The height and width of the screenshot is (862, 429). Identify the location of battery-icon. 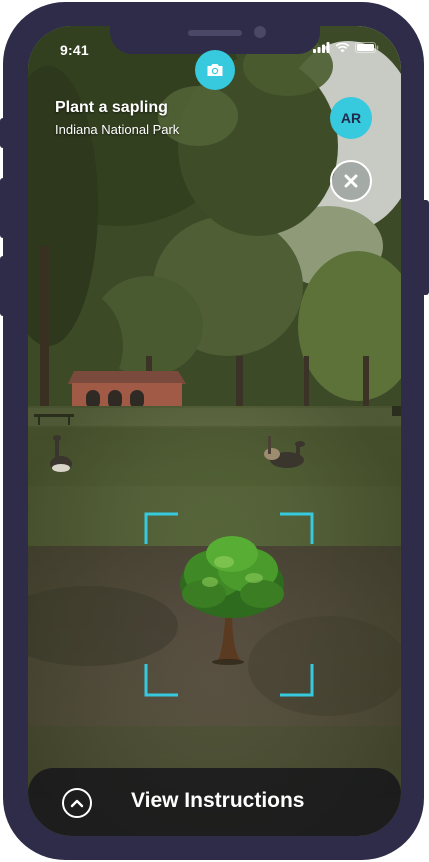
(367, 47).